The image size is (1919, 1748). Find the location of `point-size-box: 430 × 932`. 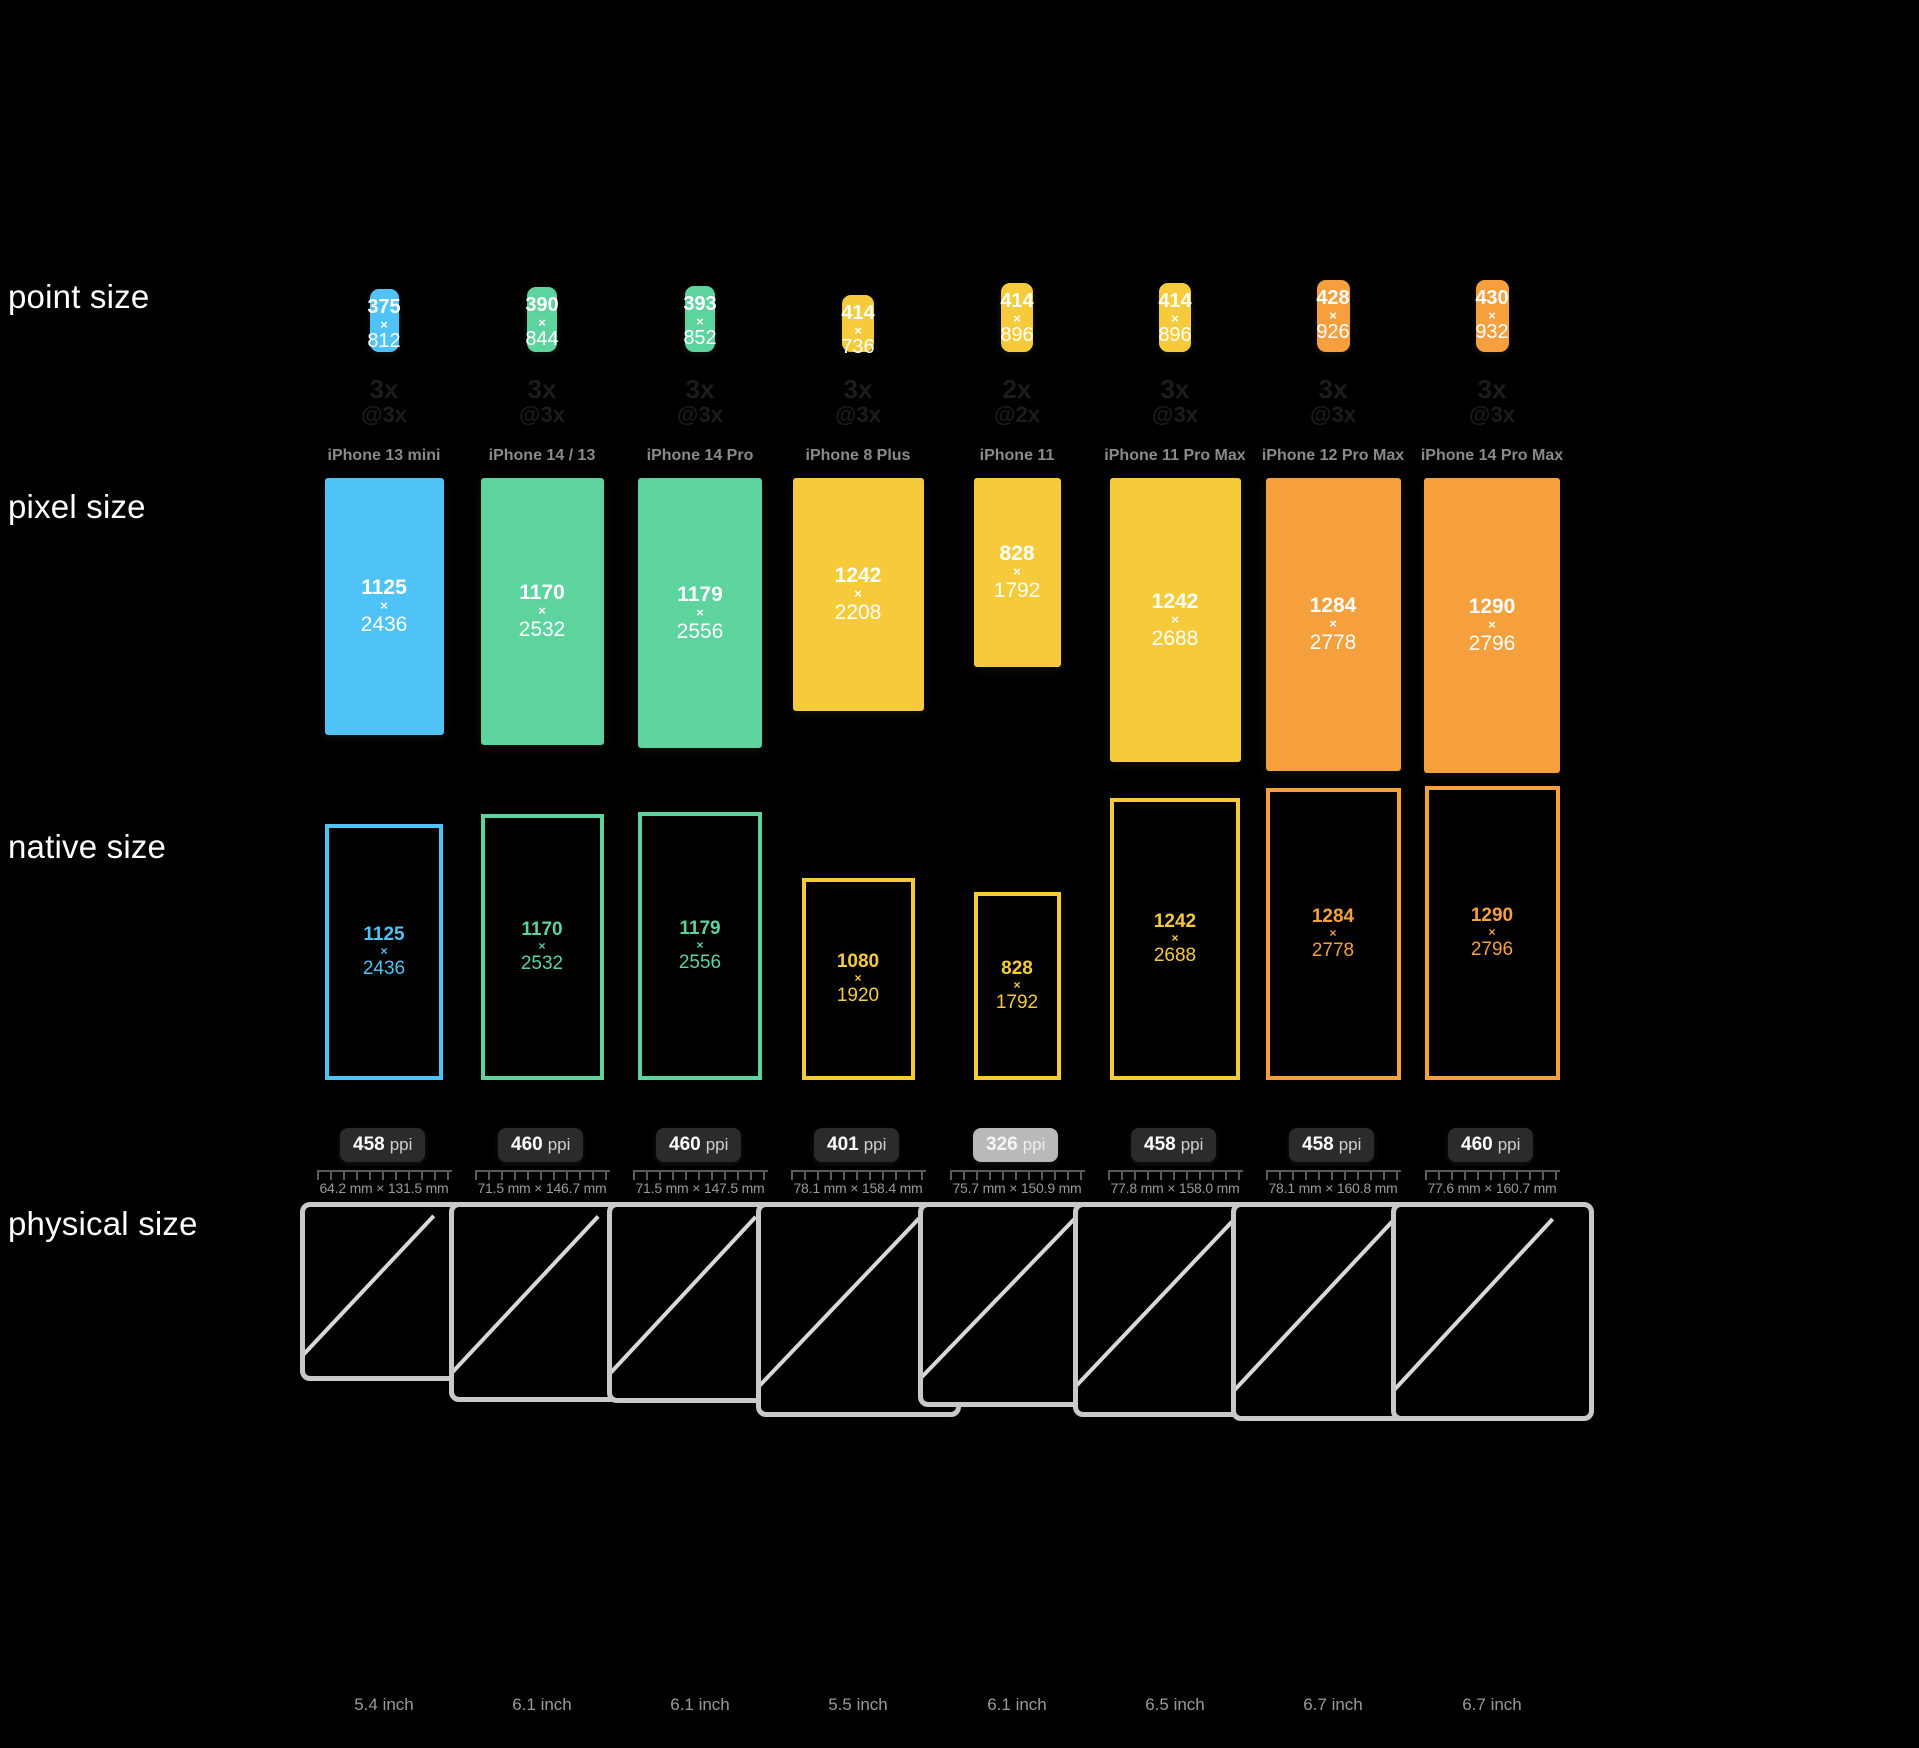

point-size-box: 430 × 932 is located at coordinates (1492, 316).